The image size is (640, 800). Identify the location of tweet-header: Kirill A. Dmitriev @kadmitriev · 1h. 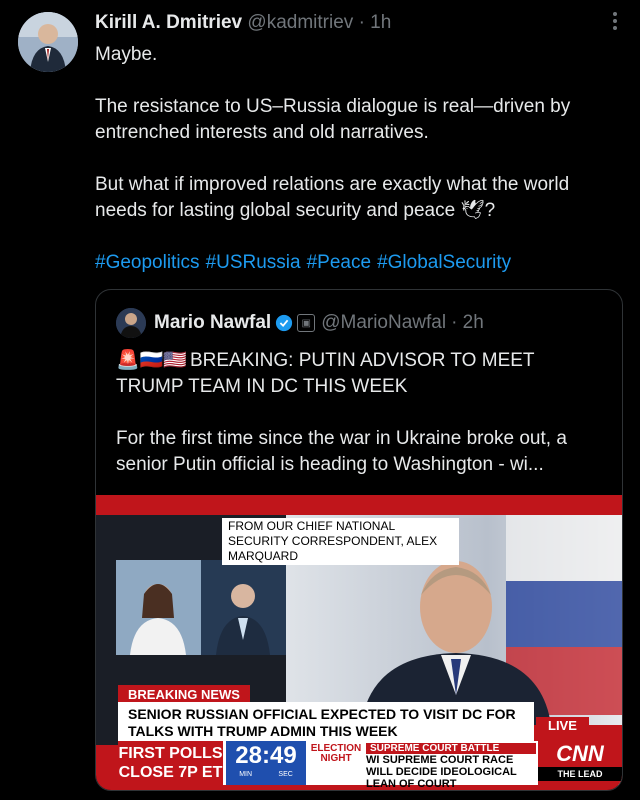
(243, 23).